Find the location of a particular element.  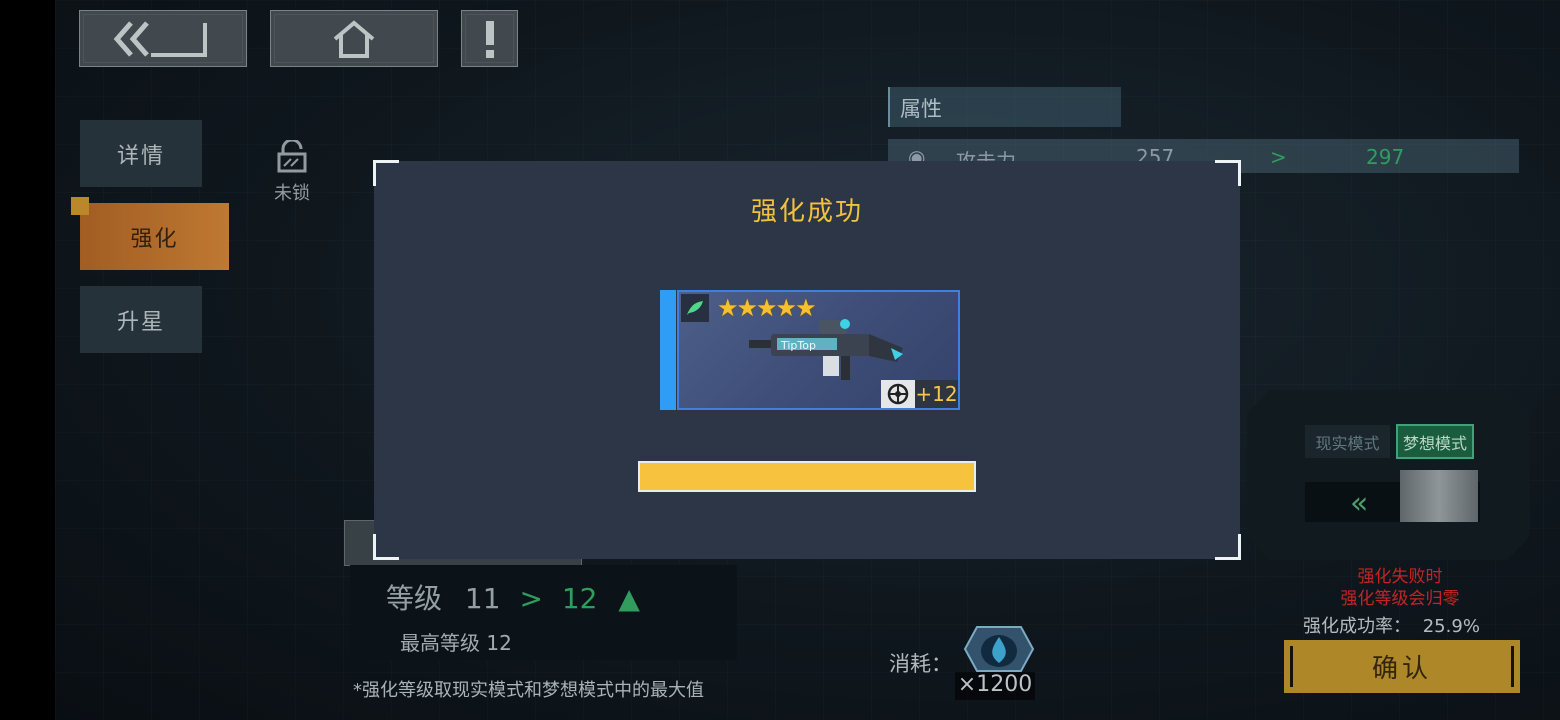

rarity-strip is located at coordinates (668, 350).